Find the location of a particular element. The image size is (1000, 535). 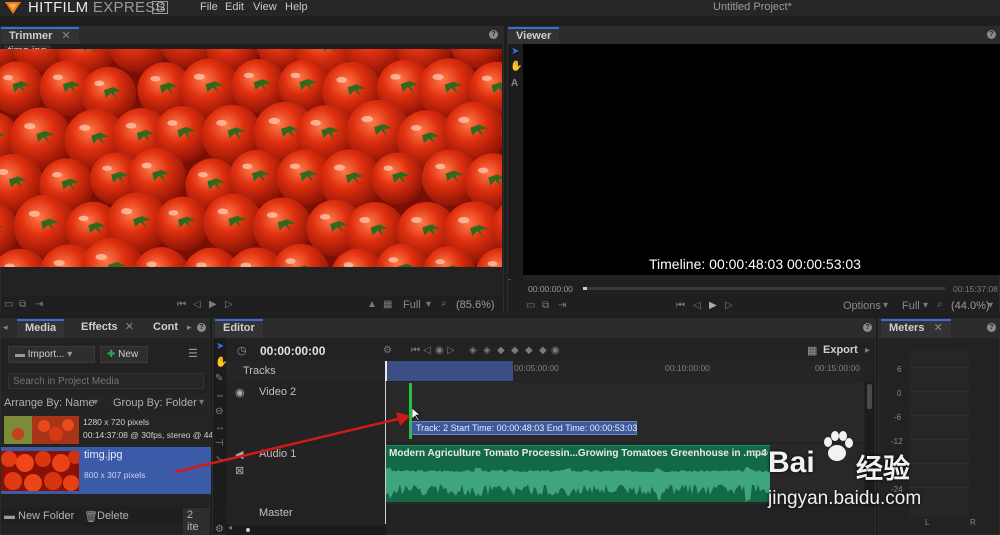

grid-icon: ▦ is located at coordinates (387, 304).